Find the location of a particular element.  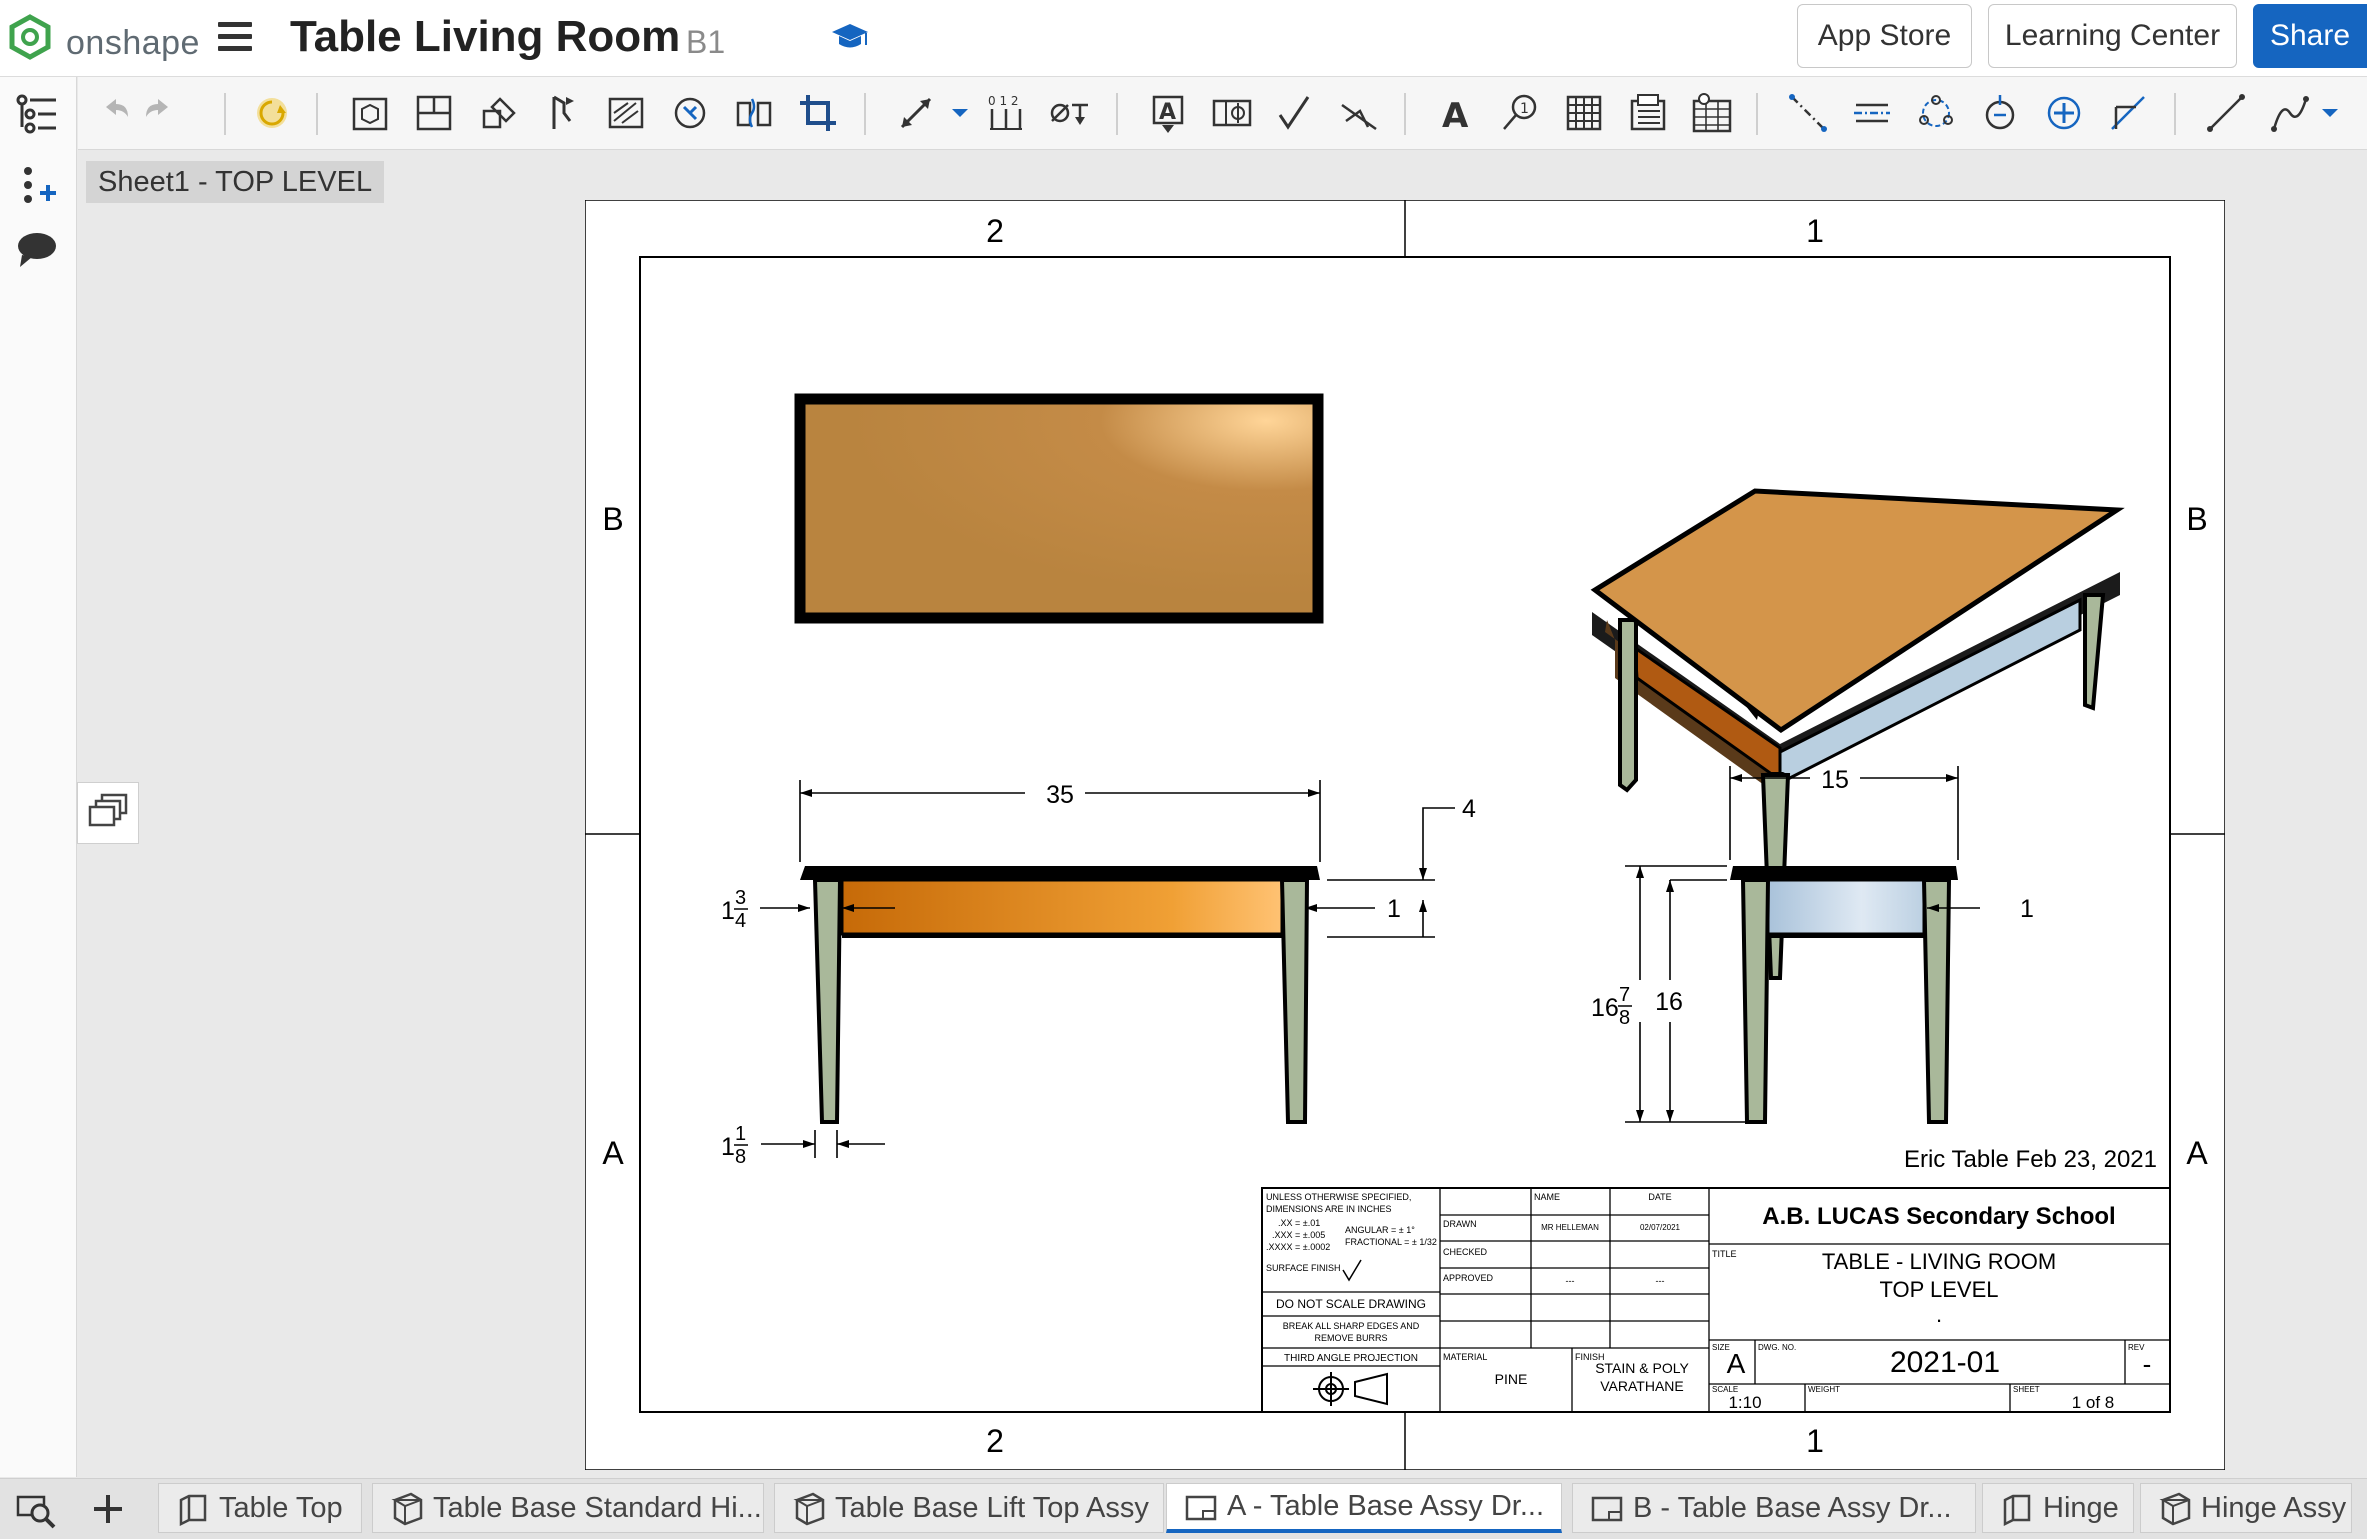

datum-icon is located at coordinates (1232, 113).